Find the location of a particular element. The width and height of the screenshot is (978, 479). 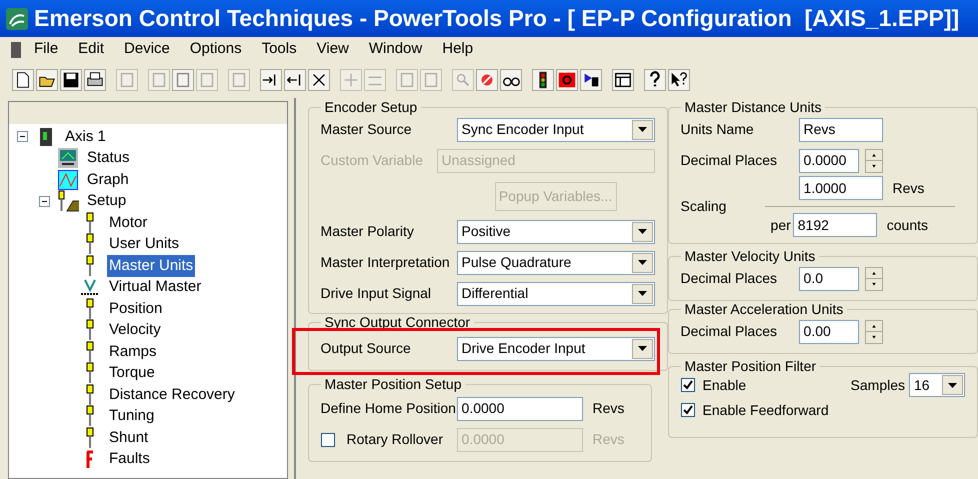

field-label: Master Polarity is located at coordinates (367, 230).